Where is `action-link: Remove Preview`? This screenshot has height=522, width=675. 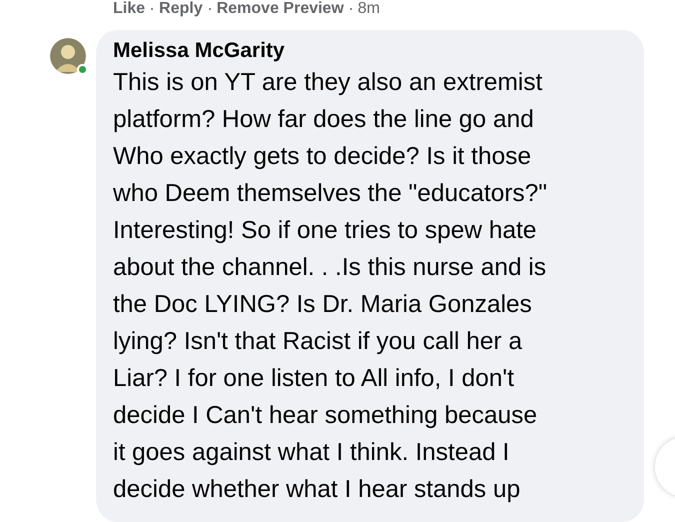
action-link: Remove Preview is located at coordinates (280, 10).